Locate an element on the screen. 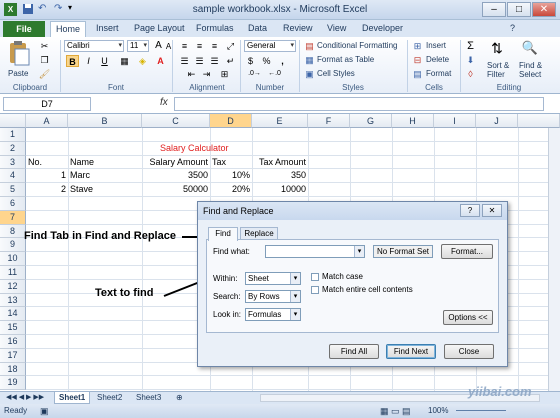 The height and width of the screenshot is (418, 560). dialog-help-button: ? is located at coordinates (470, 210).